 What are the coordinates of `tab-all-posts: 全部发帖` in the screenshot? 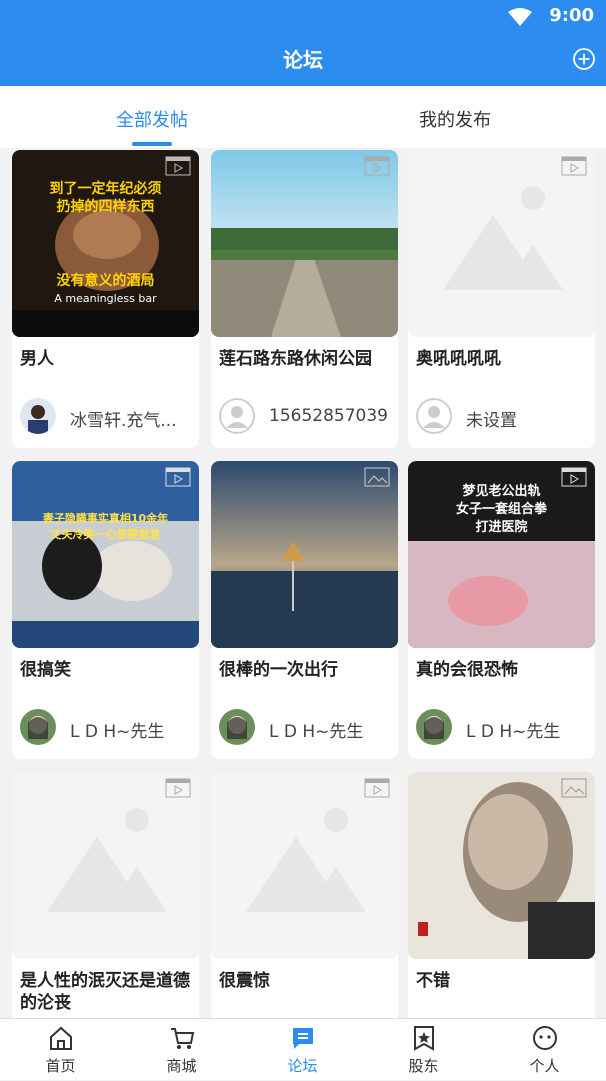 It's located at (152, 119).